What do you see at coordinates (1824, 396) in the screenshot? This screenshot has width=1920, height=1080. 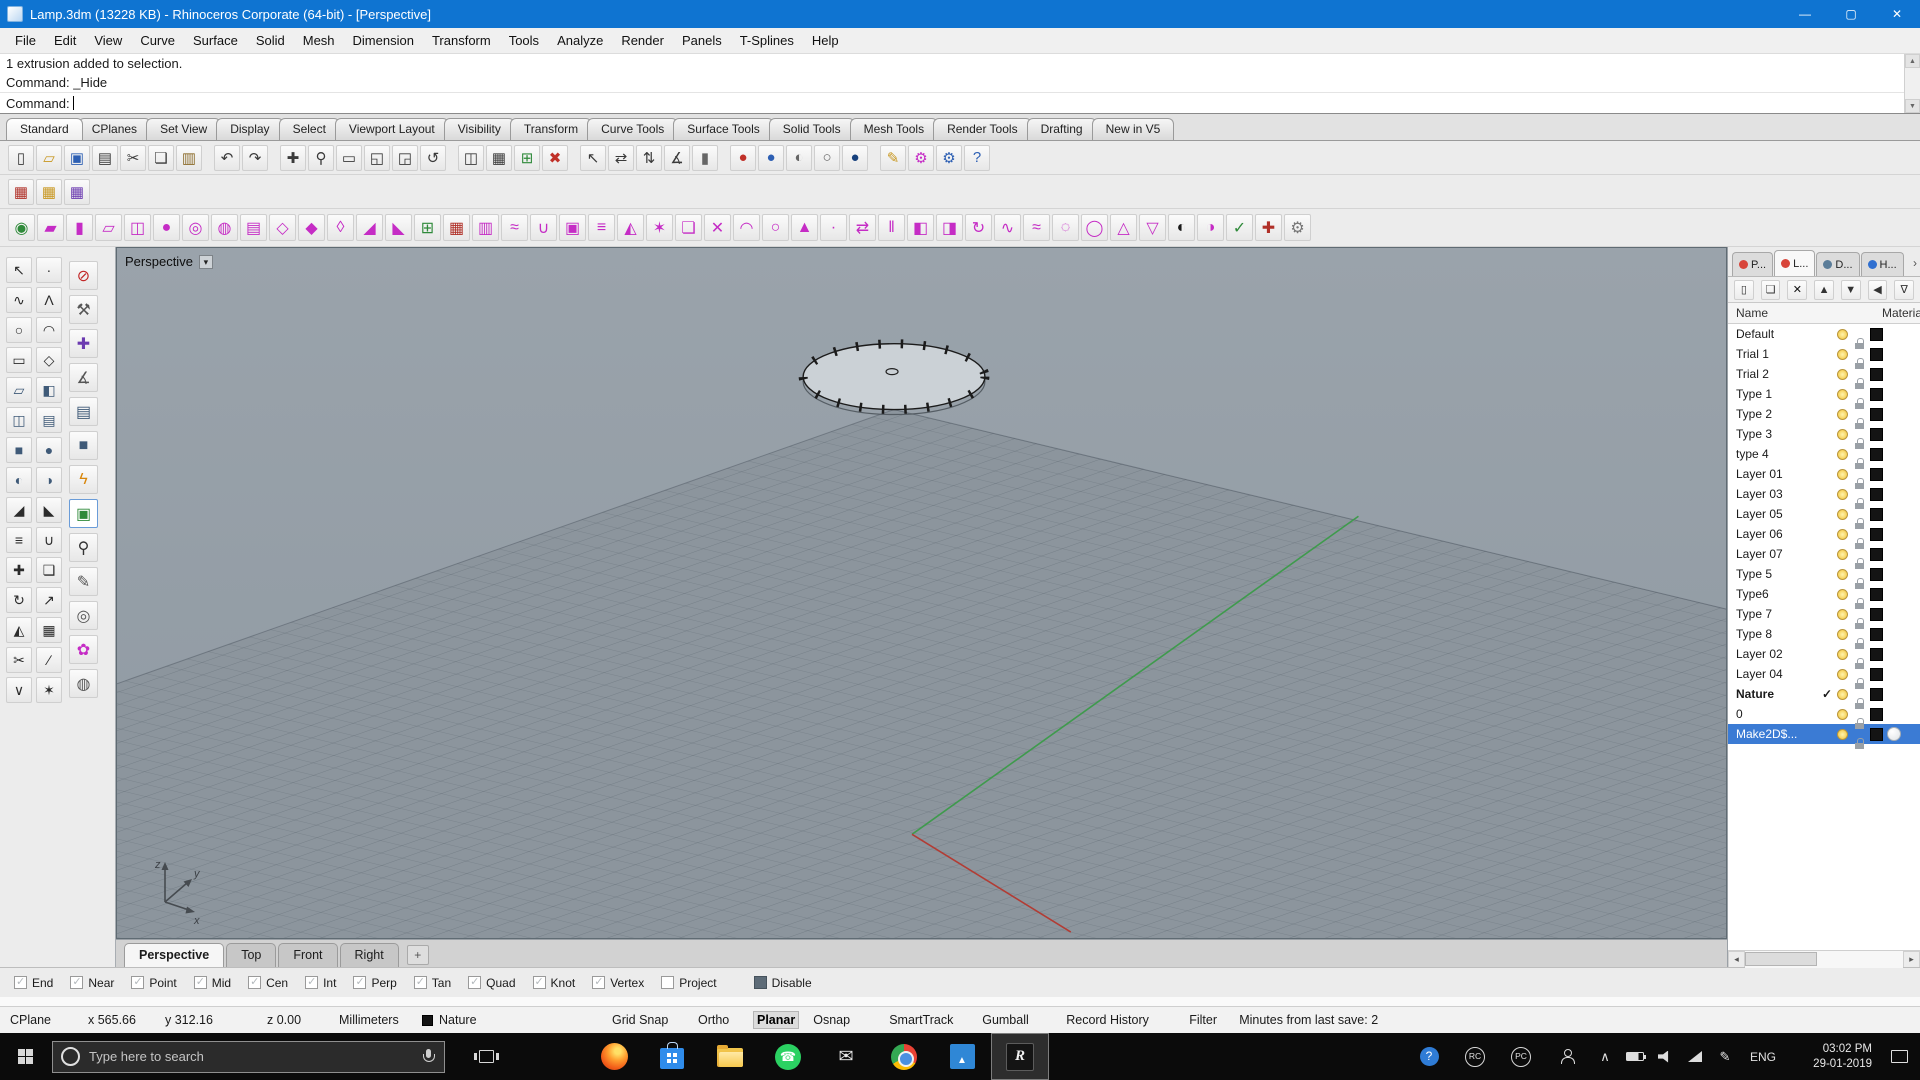 I see `Type 1: Type 1` at bounding box center [1824, 396].